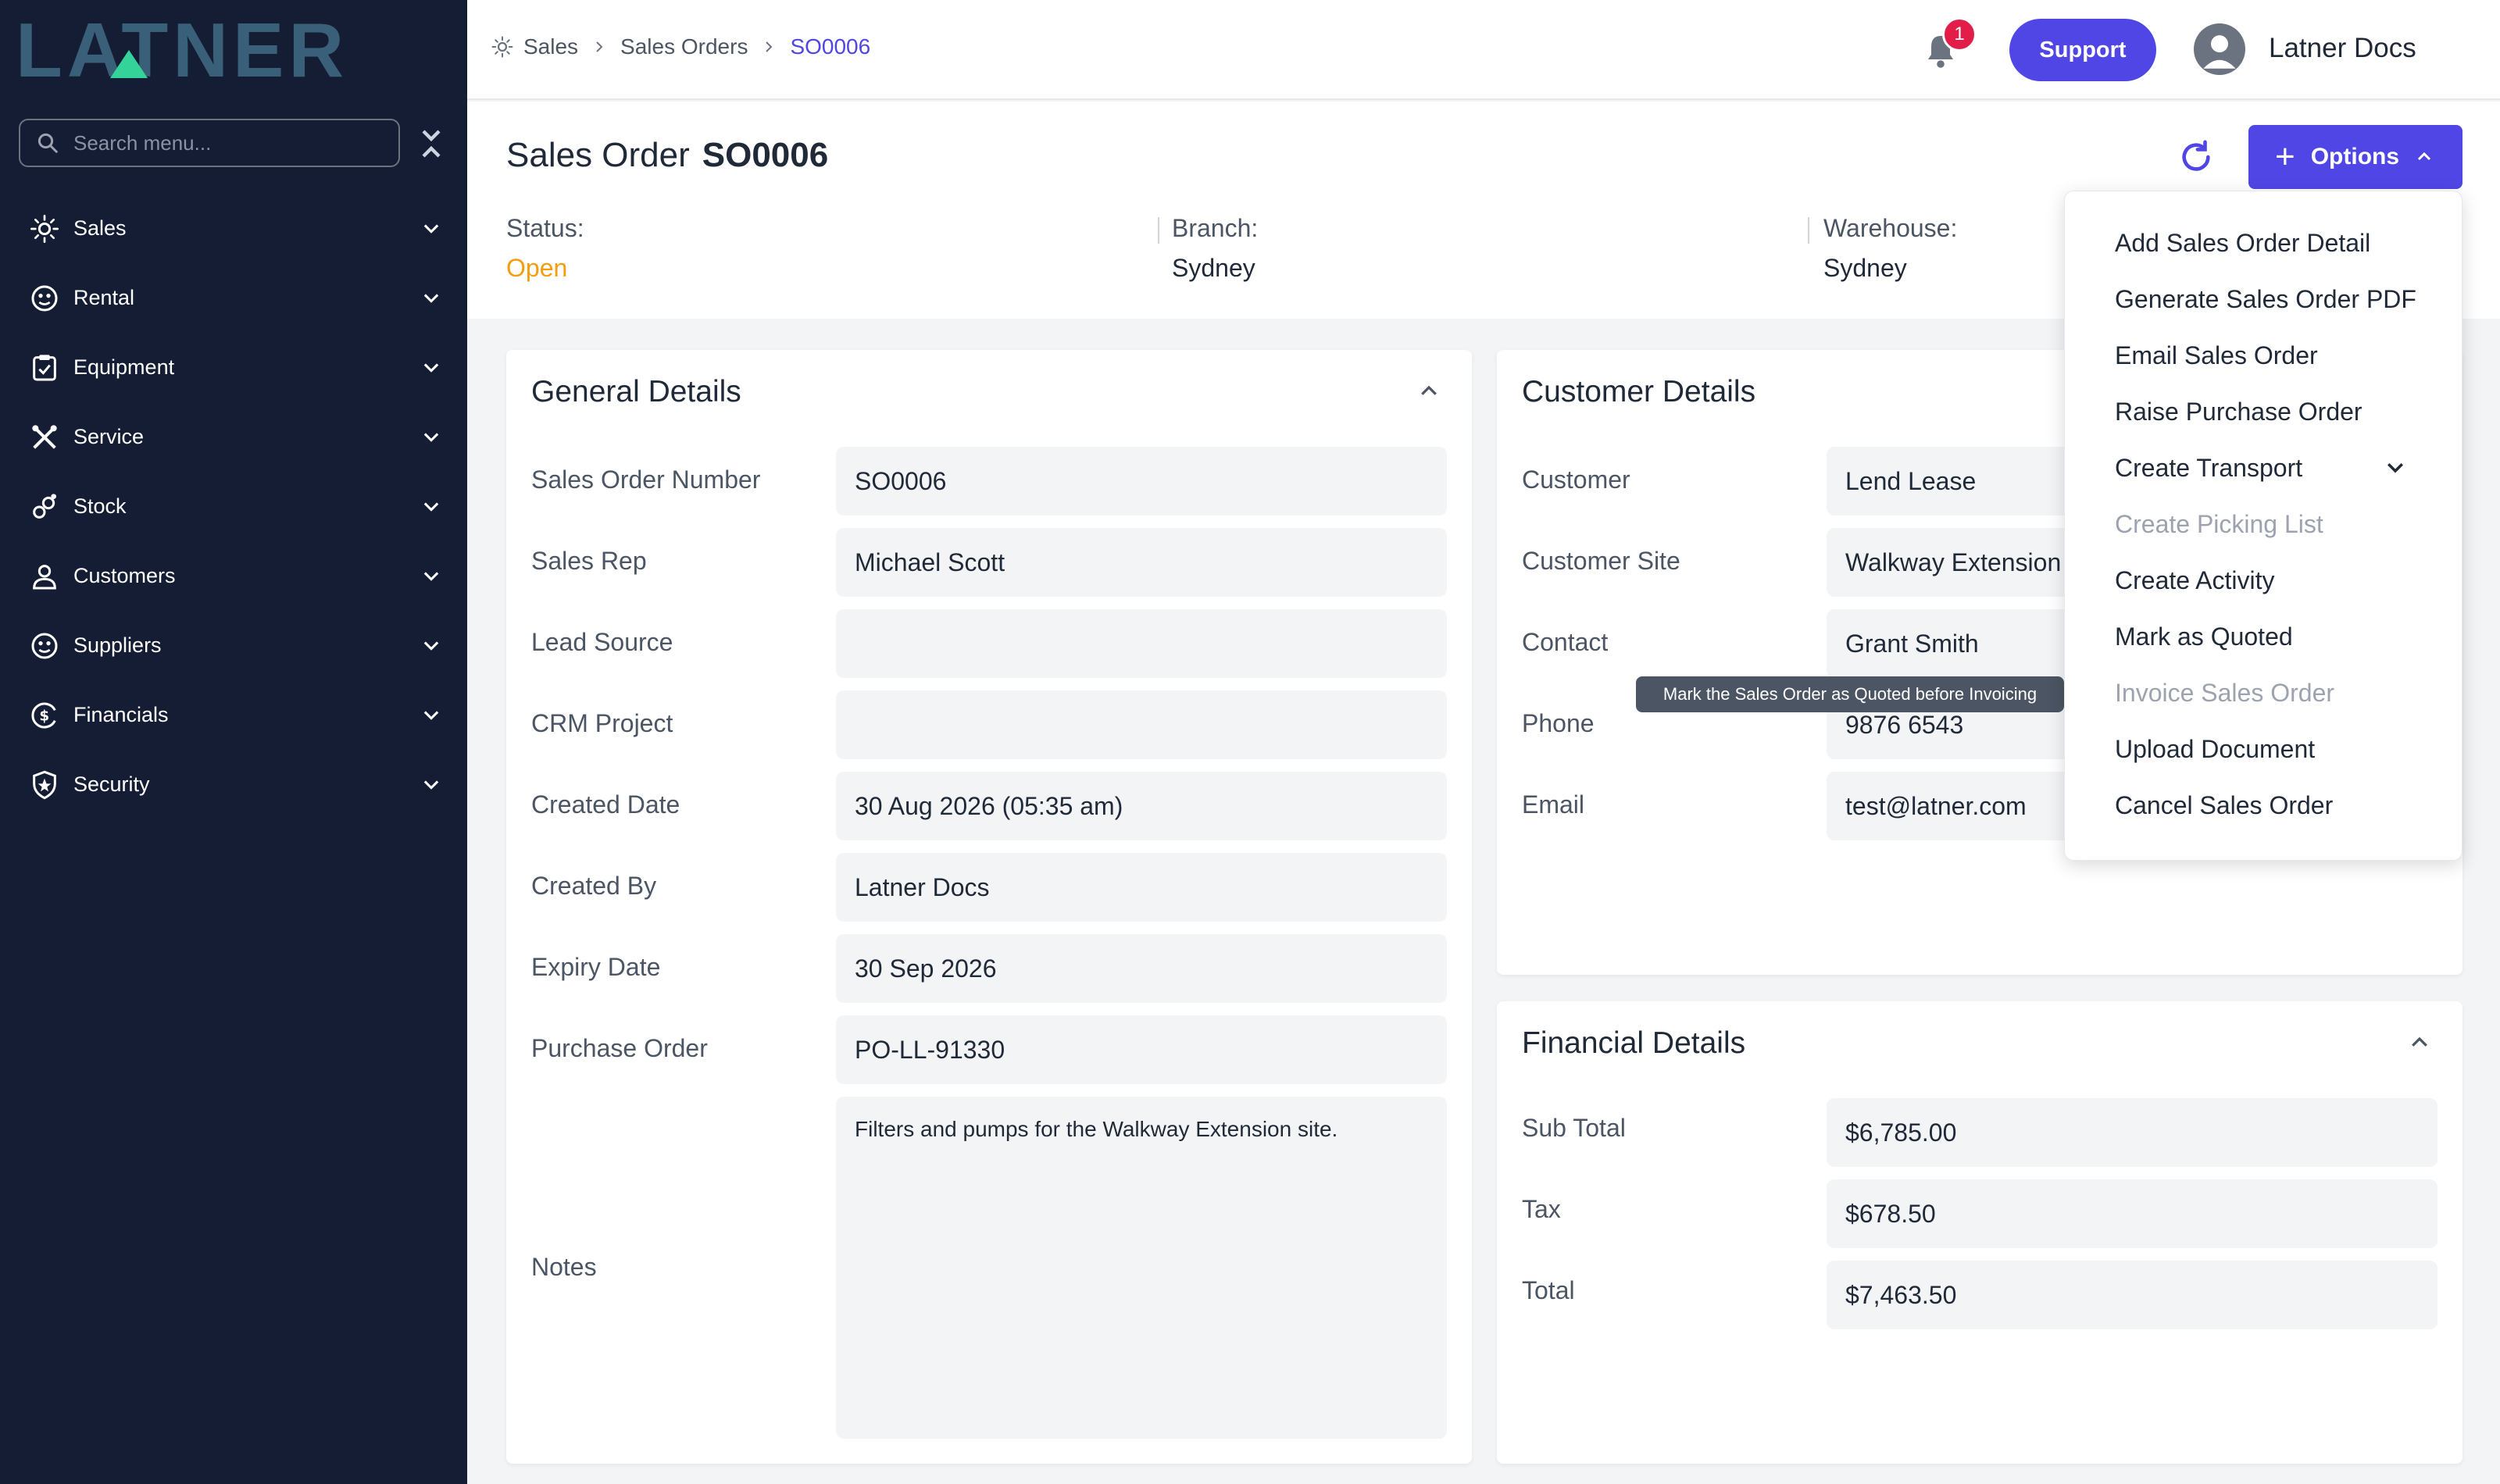 This screenshot has width=2500, height=1484. Describe the element at coordinates (109, 436) in the screenshot. I see `sidebar-item-label: Service` at that location.